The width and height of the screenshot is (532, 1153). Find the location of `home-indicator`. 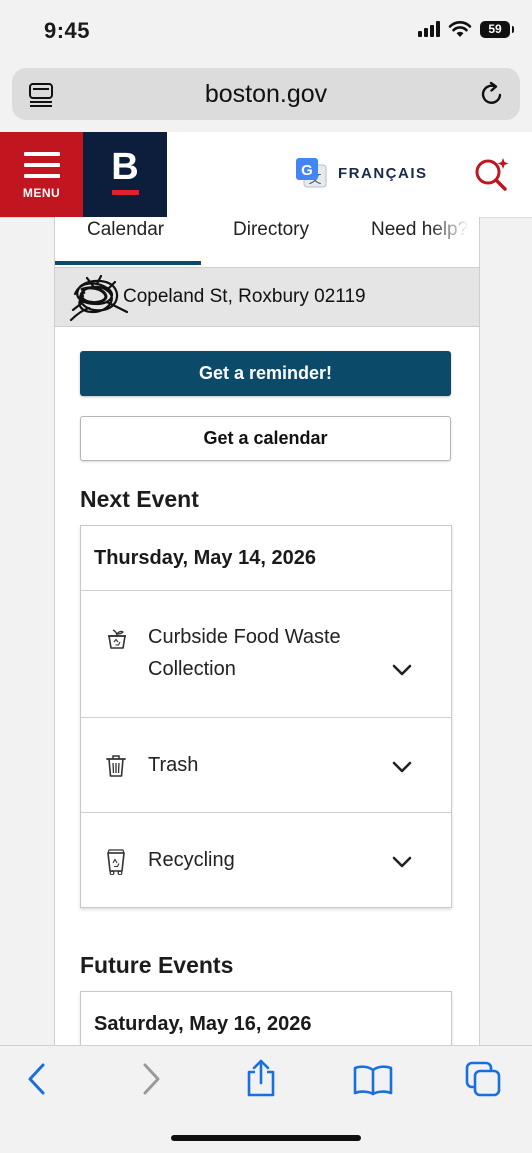

home-indicator is located at coordinates (266, 1138).